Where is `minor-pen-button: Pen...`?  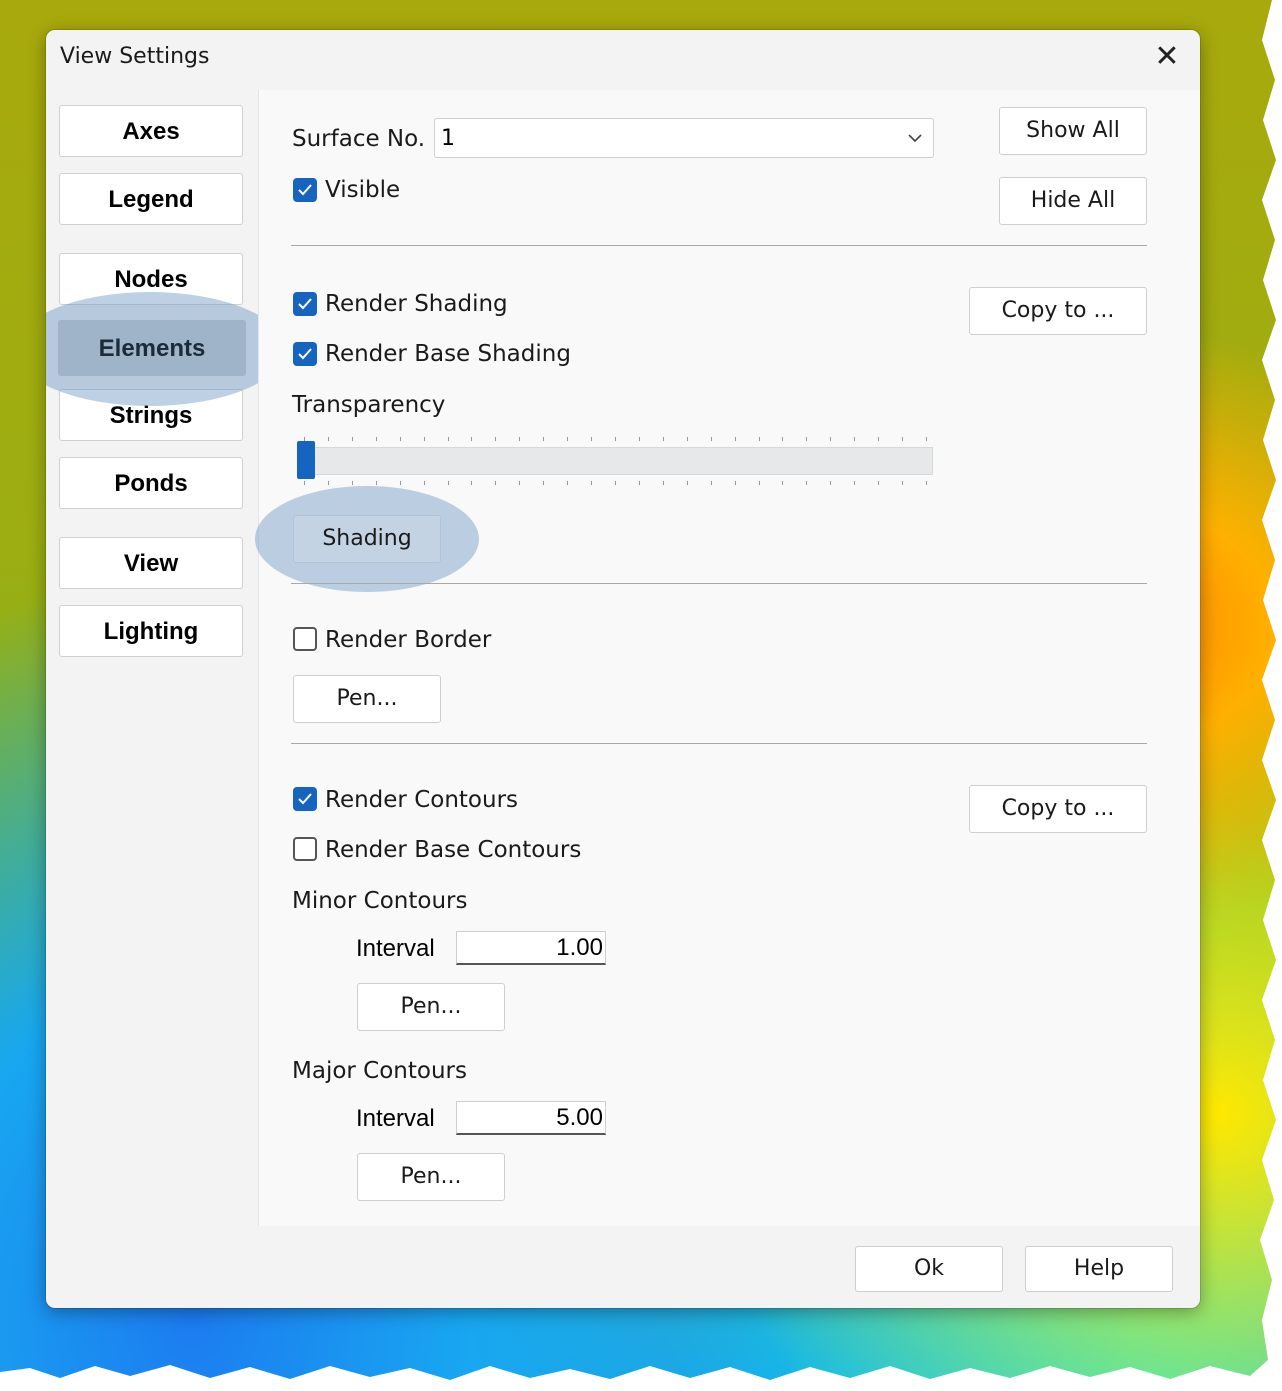 minor-pen-button: Pen... is located at coordinates (431, 1007).